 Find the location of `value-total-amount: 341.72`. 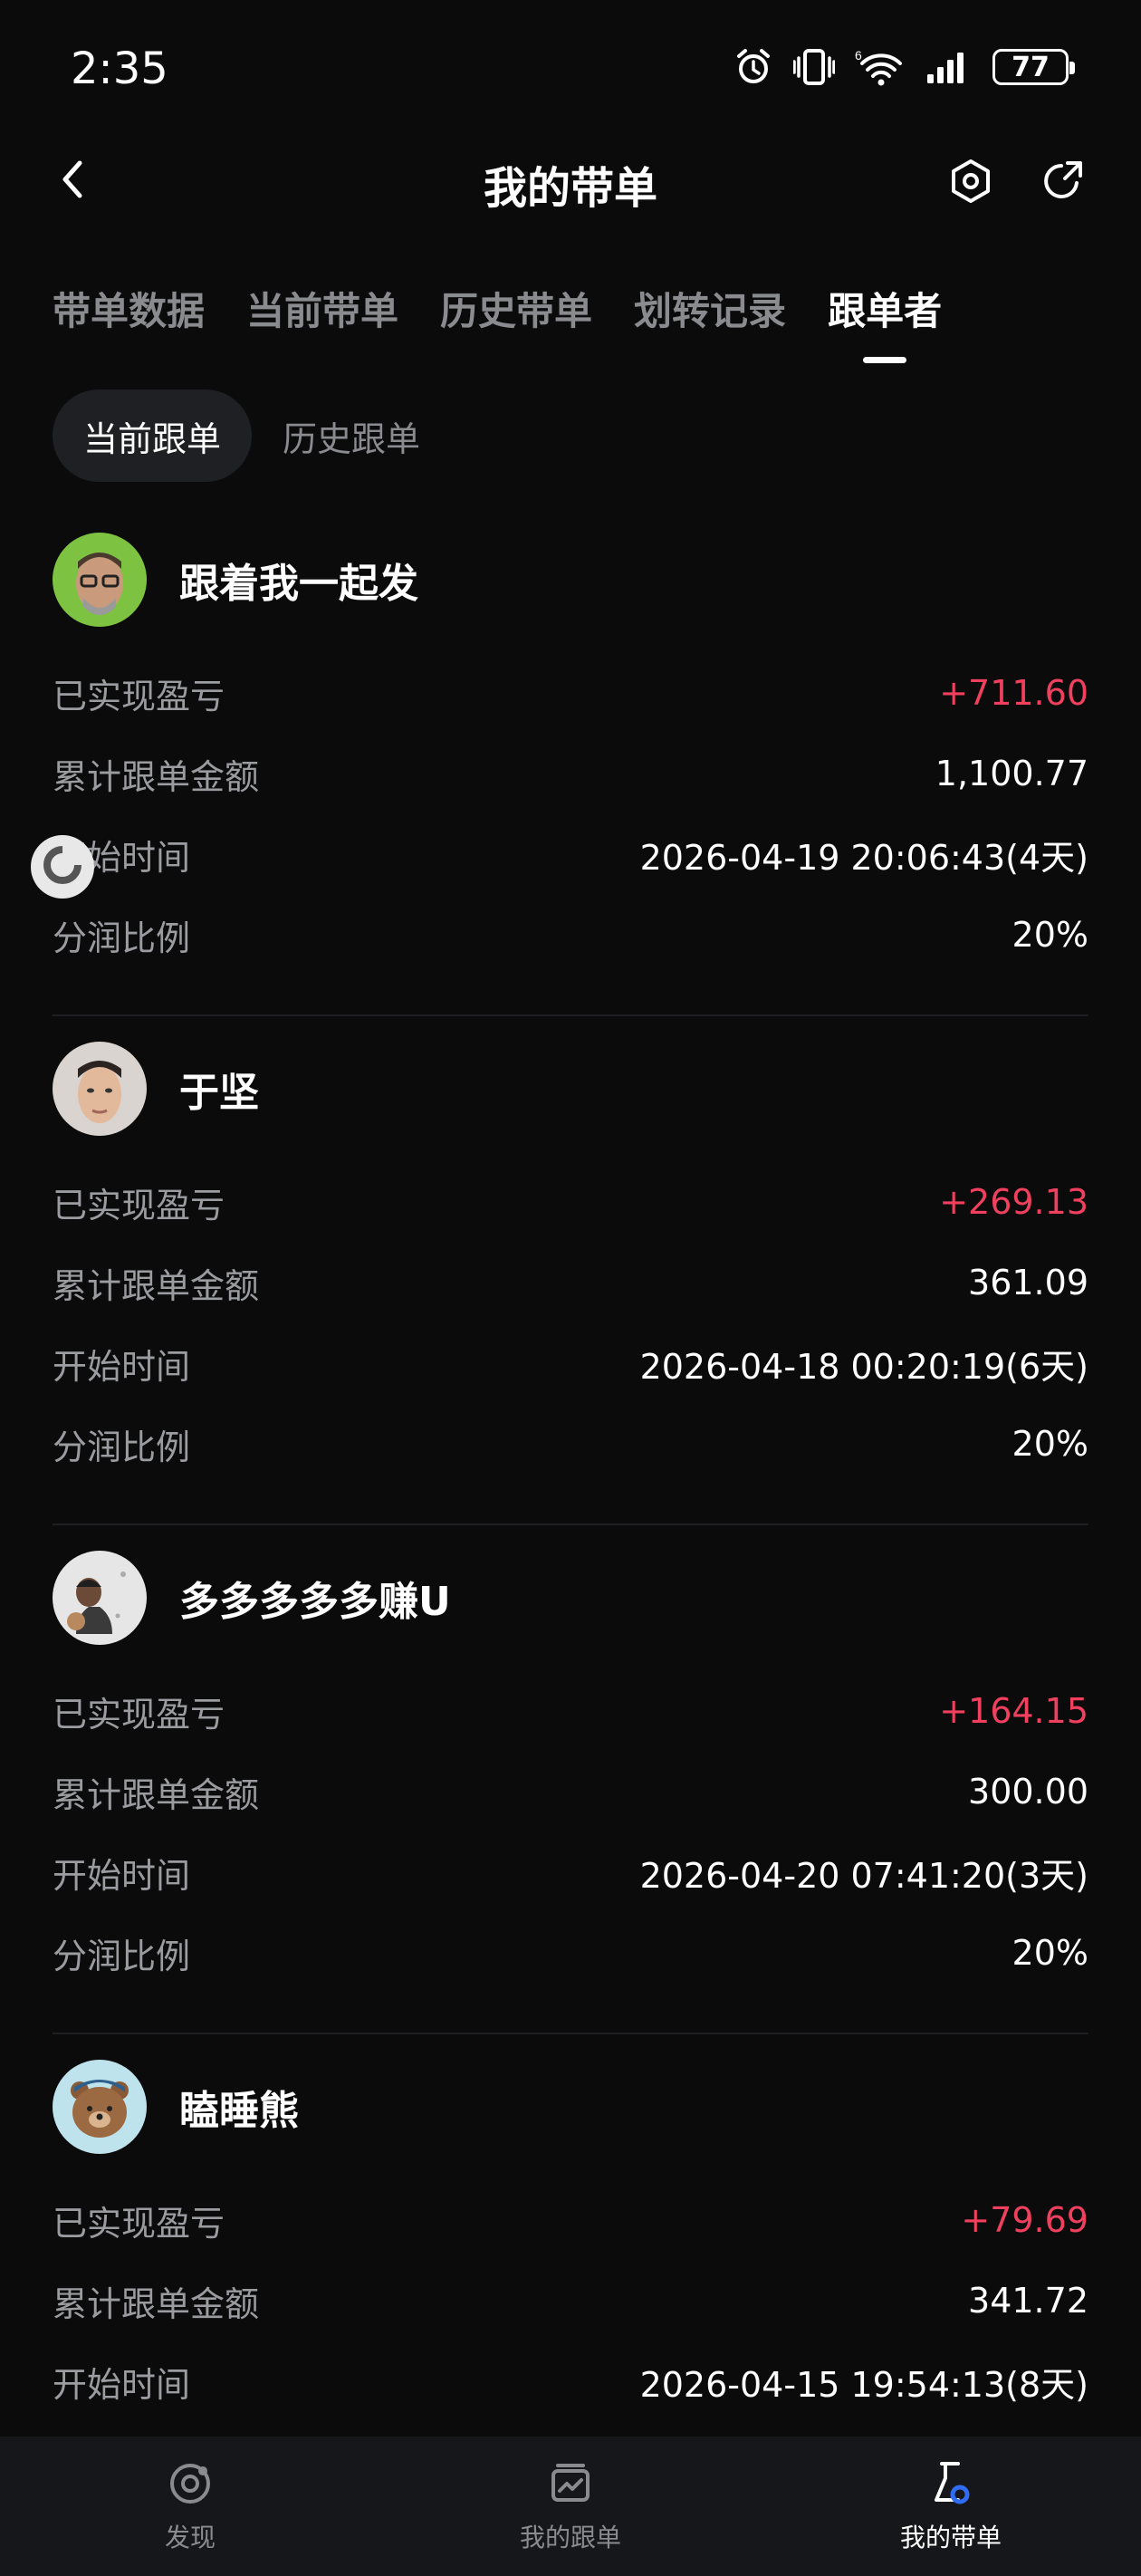

value-total-amount: 341.72 is located at coordinates (1028, 2301).